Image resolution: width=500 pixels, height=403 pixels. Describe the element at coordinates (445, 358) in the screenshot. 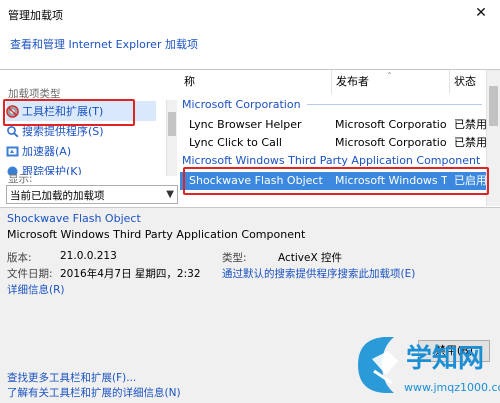

I see `watermark-brand: 学知网` at that location.